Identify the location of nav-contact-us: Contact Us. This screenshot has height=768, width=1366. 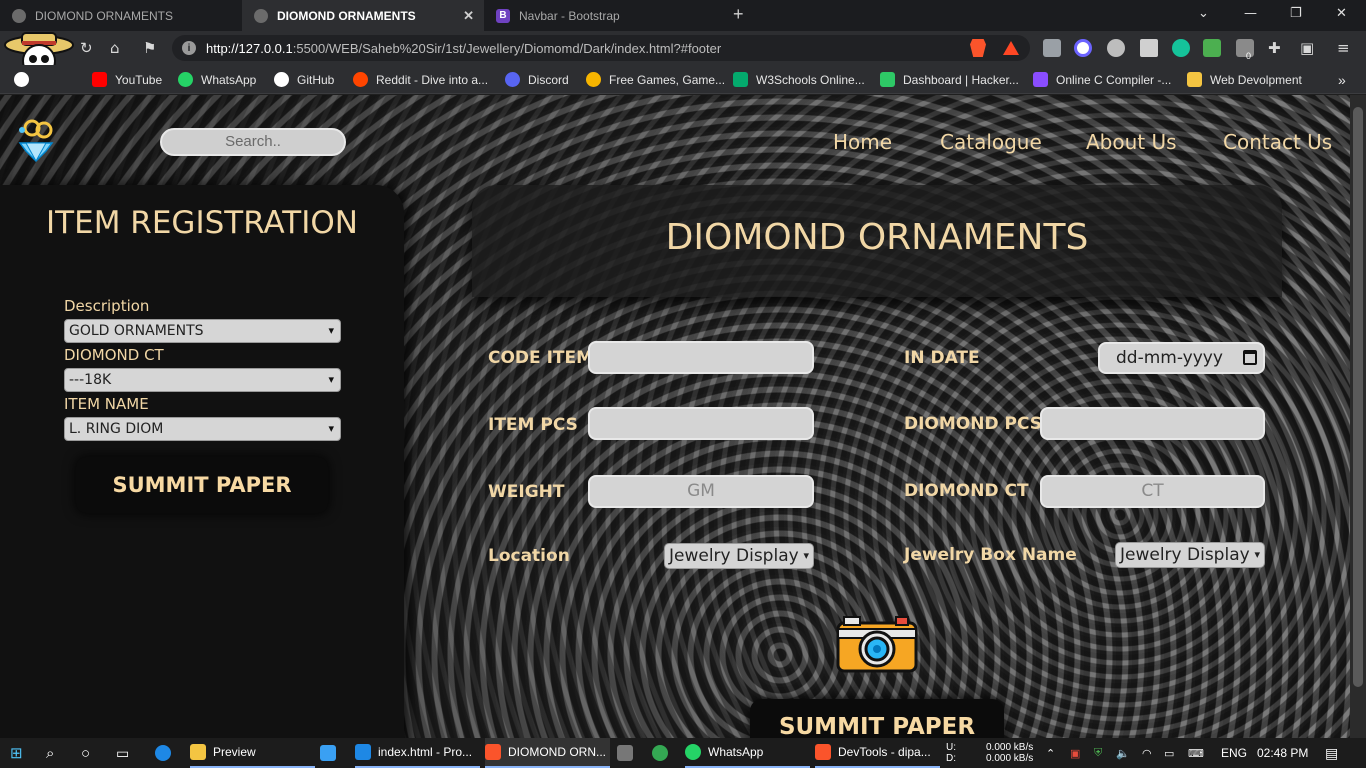
(1277, 142).